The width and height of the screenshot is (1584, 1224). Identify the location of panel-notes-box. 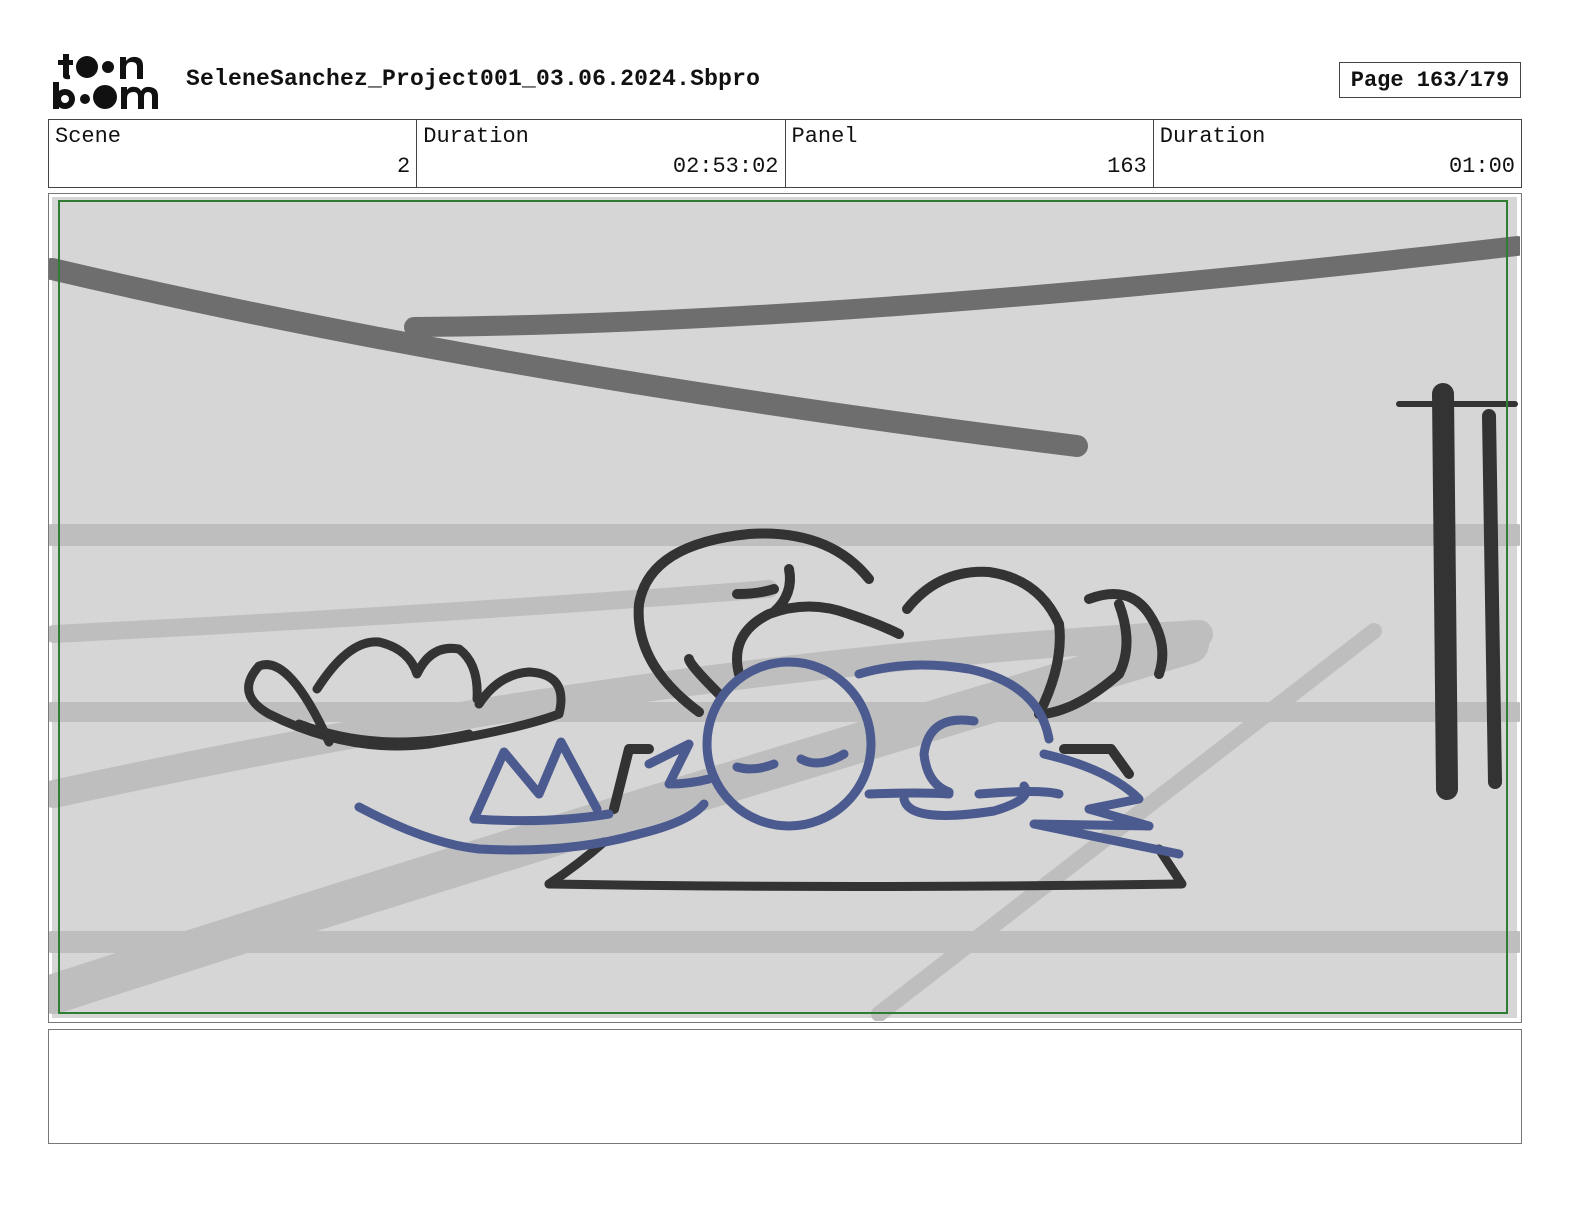
(785, 1086).